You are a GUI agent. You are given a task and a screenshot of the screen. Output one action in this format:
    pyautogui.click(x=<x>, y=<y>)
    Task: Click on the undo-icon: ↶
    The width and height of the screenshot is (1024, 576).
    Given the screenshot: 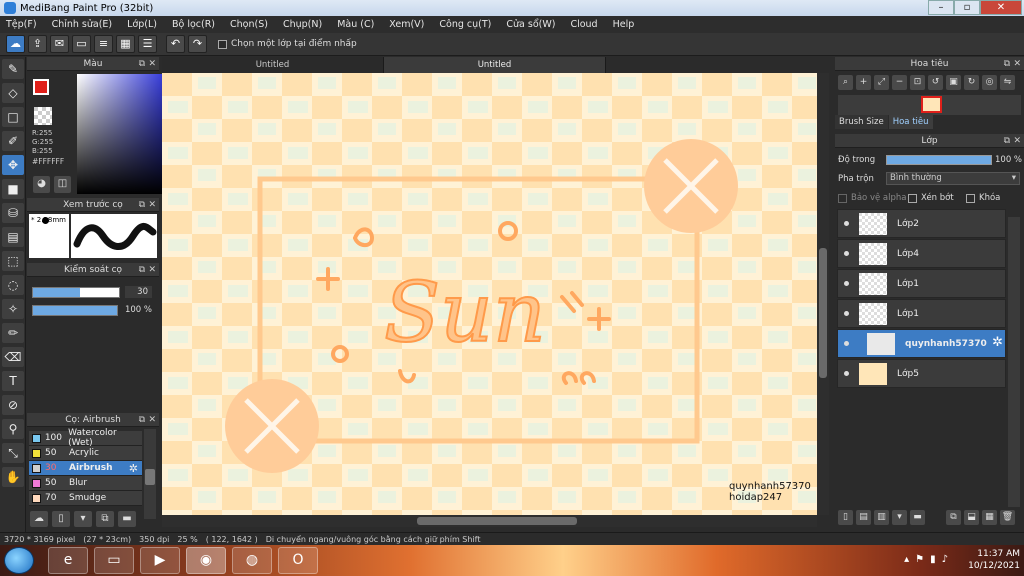 What is the action you would take?
    pyautogui.click(x=175, y=44)
    